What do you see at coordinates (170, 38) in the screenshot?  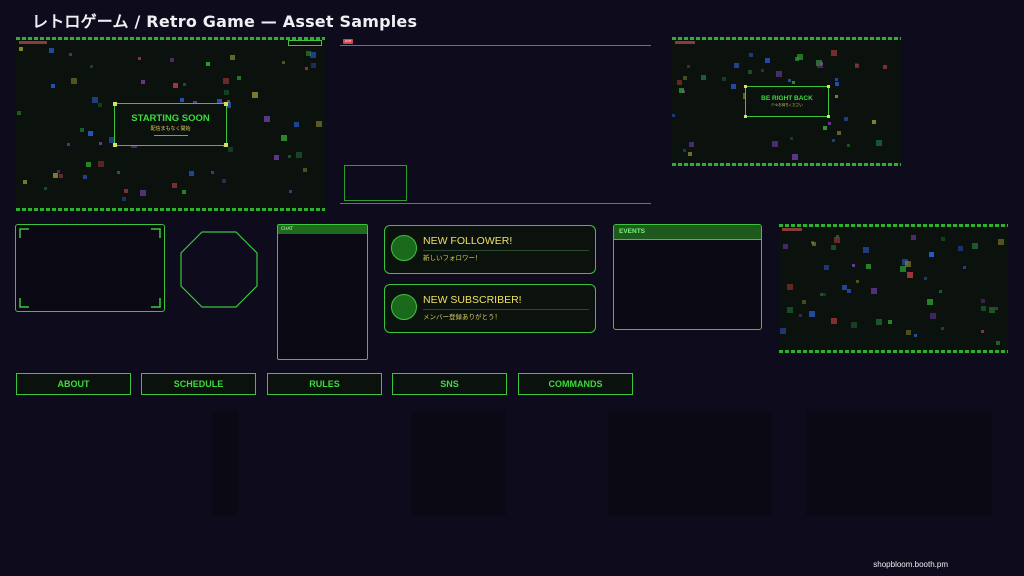 I see `top-edge` at bounding box center [170, 38].